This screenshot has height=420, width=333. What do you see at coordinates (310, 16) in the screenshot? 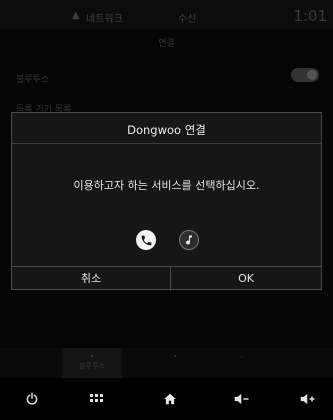
I see `clock: 1:01` at bounding box center [310, 16].